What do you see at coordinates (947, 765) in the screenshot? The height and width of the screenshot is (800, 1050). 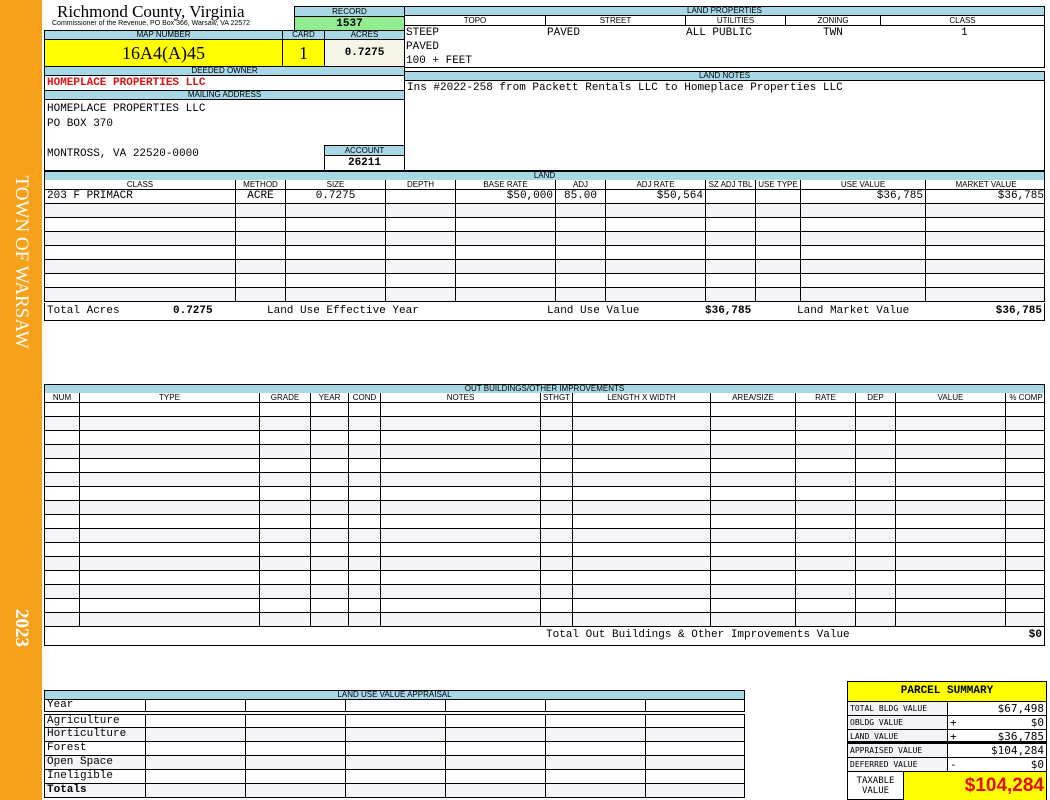 I see `summary-row: DEFERRED VALUE - $0` at bounding box center [947, 765].